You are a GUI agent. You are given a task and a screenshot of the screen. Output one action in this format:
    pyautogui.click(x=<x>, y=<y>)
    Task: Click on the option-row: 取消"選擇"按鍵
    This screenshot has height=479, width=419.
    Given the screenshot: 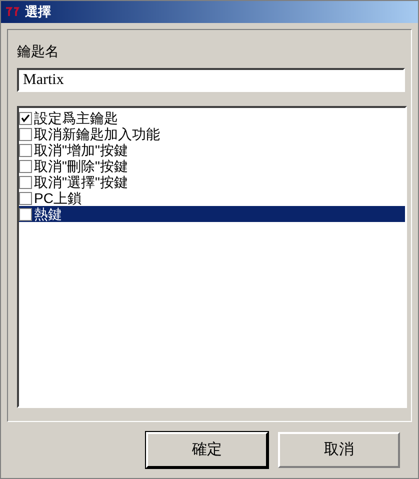 What is the action you would take?
    pyautogui.click(x=212, y=182)
    